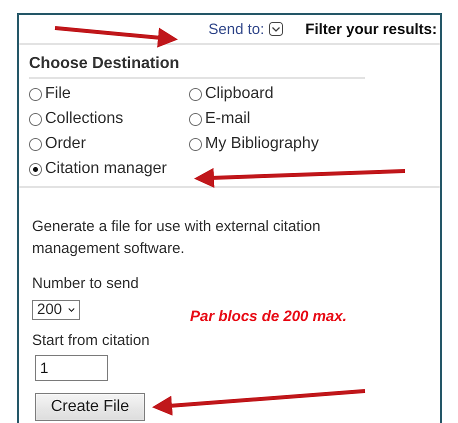 The image size is (458, 423). I want to click on option-label: File, so click(58, 94).